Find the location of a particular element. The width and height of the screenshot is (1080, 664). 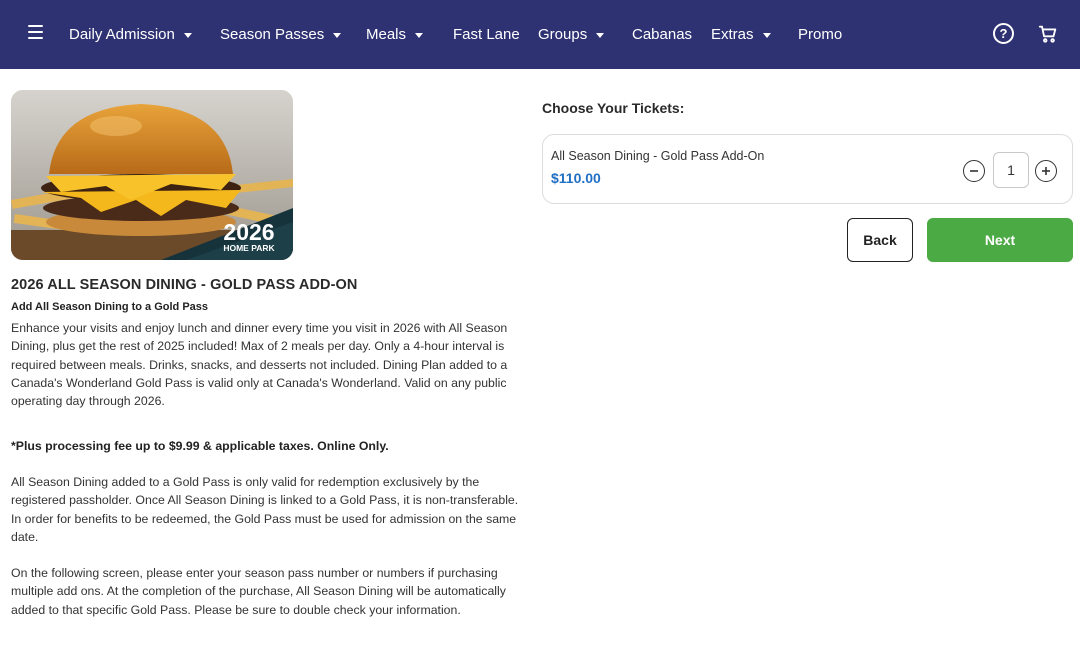

next-button: Next is located at coordinates (1000, 240).